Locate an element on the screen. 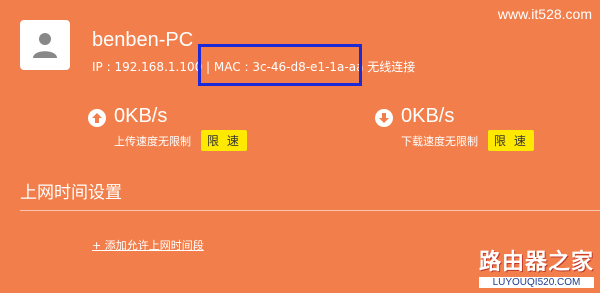 This screenshot has height=293, width=600. logo-text: 路由器之家 is located at coordinates (536, 262).